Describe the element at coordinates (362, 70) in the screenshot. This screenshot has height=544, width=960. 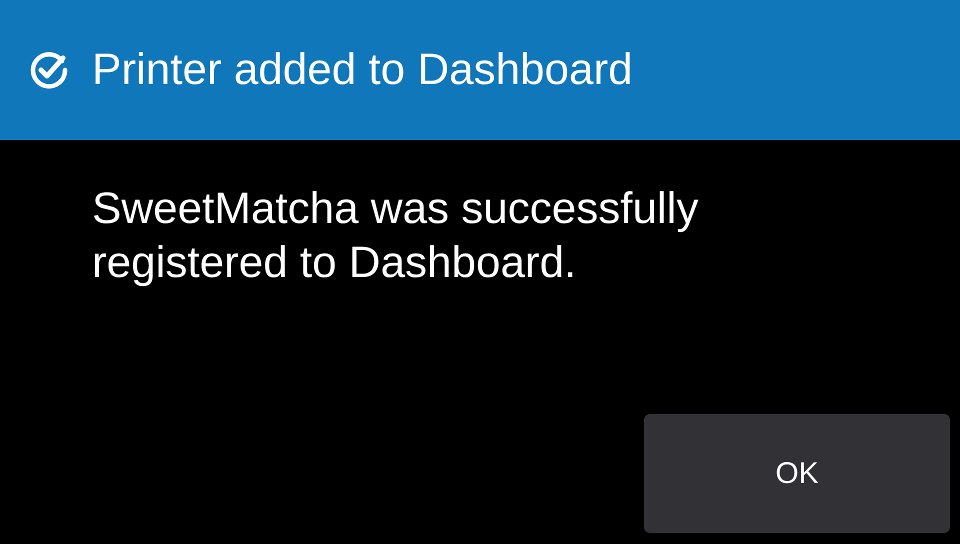
I see `dialog-title: Printer added to Dashboard` at that location.